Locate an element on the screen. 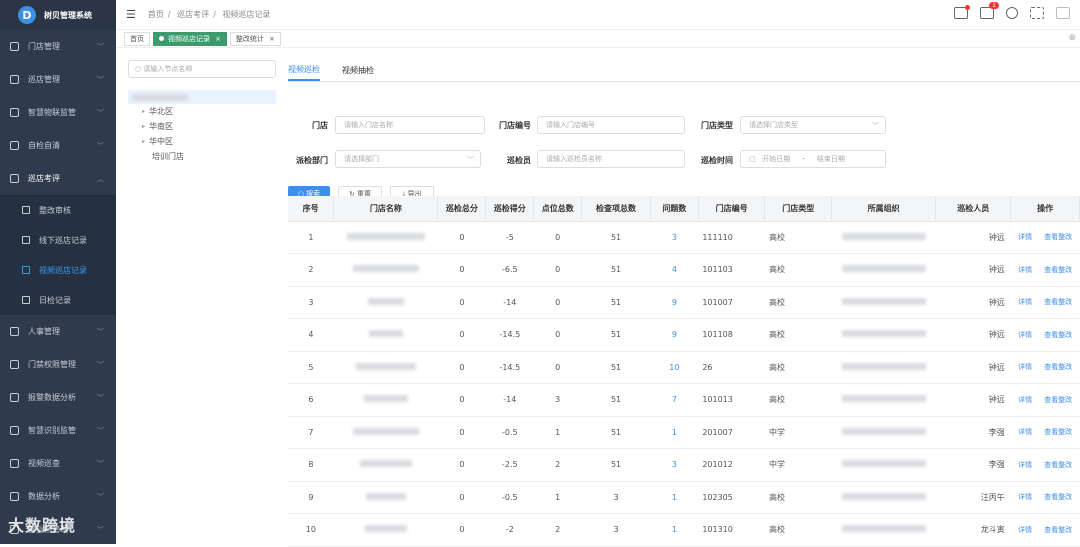 The height and width of the screenshot is (547, 1080). tree-node: ▸ 华南区 is located at coordinates (202, 126).